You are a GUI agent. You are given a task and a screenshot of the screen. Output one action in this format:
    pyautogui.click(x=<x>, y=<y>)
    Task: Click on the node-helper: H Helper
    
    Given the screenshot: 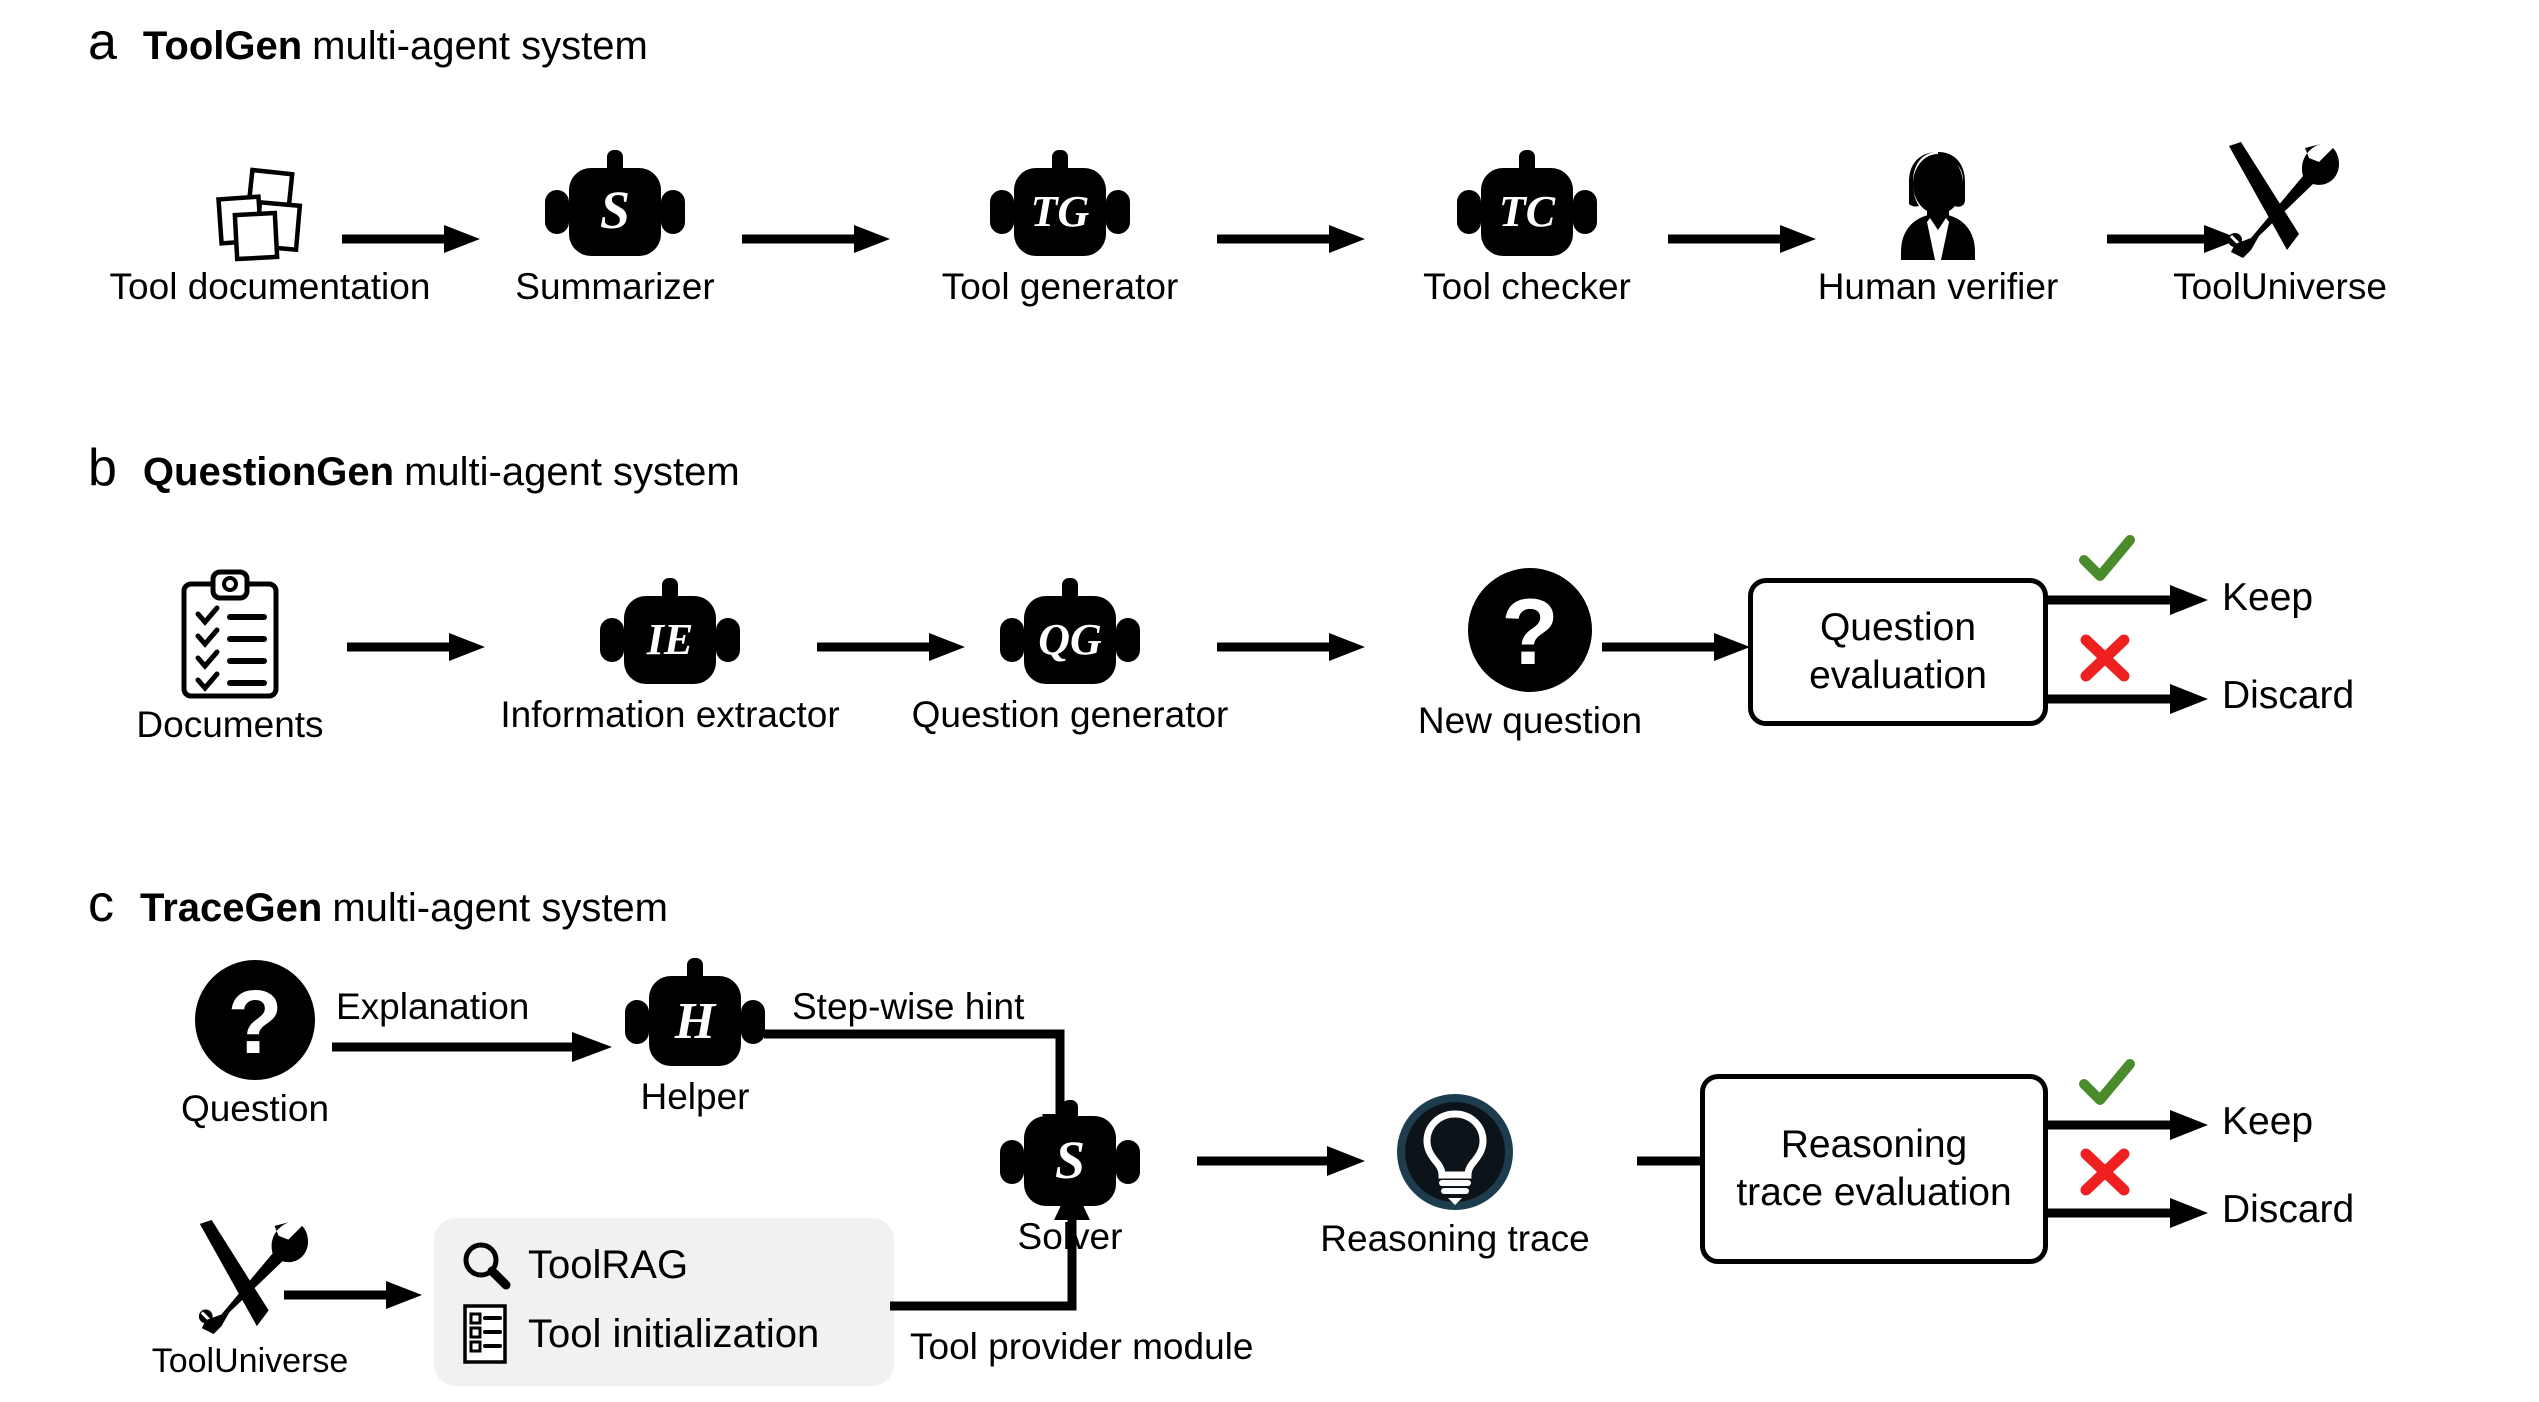 What is the action you would take?
    pyautogui.click(x=695, y=1037)
    